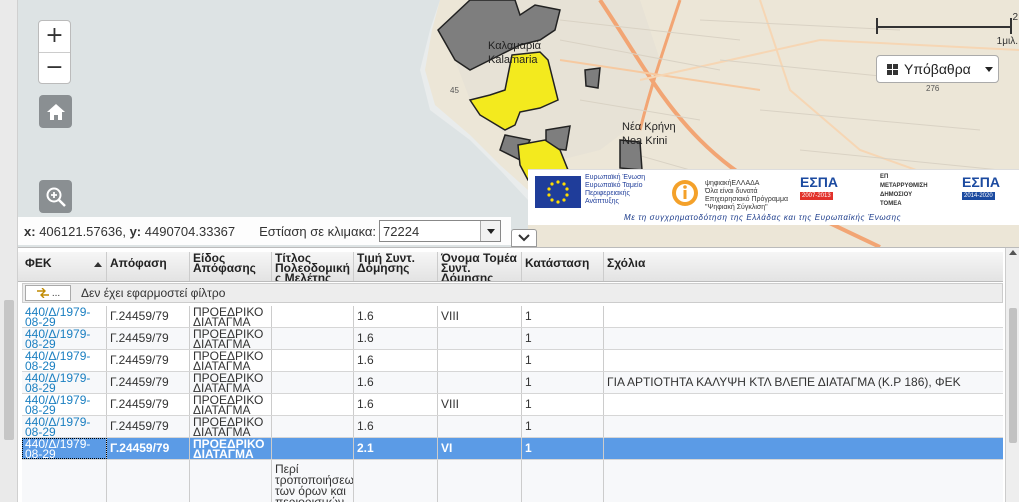 This screenshot has height=502, width=1019. I want to click on scale-mark: 2, so click(1015, 17).